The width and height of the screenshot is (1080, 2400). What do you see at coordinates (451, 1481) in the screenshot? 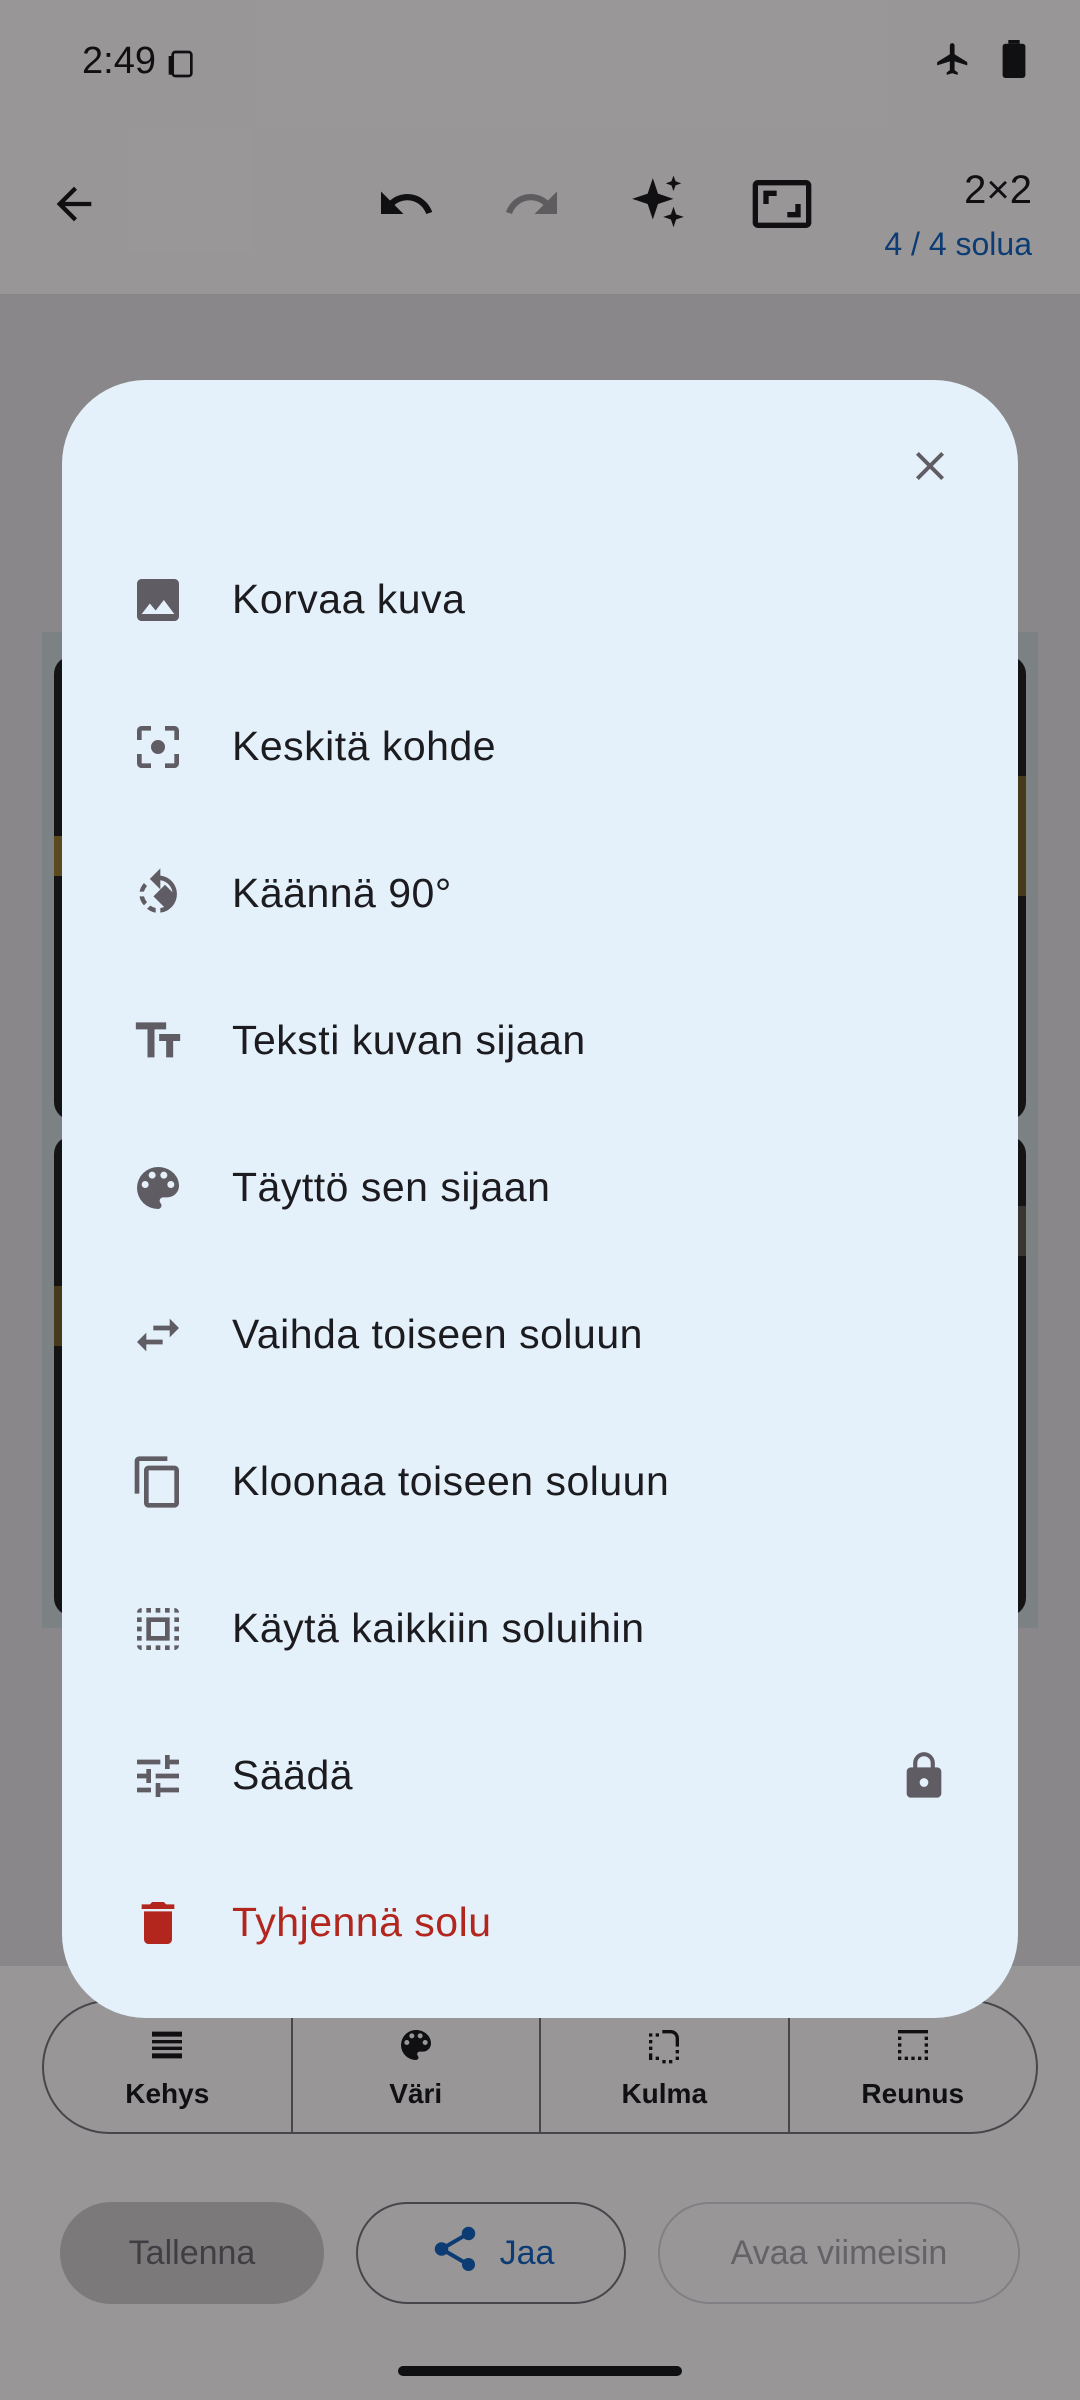
I see `menu-item-label: Kloonaa toiseen soluun` at bounding box center [451, 1481].